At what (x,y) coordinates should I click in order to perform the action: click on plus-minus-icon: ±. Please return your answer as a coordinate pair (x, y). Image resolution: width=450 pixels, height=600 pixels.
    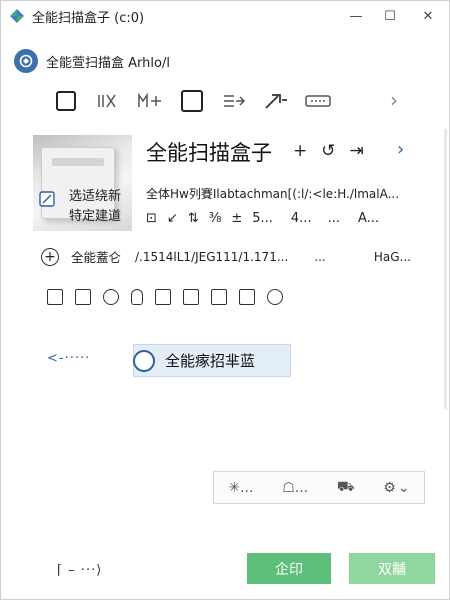
    Looking at the image, I should click on (236, 218).